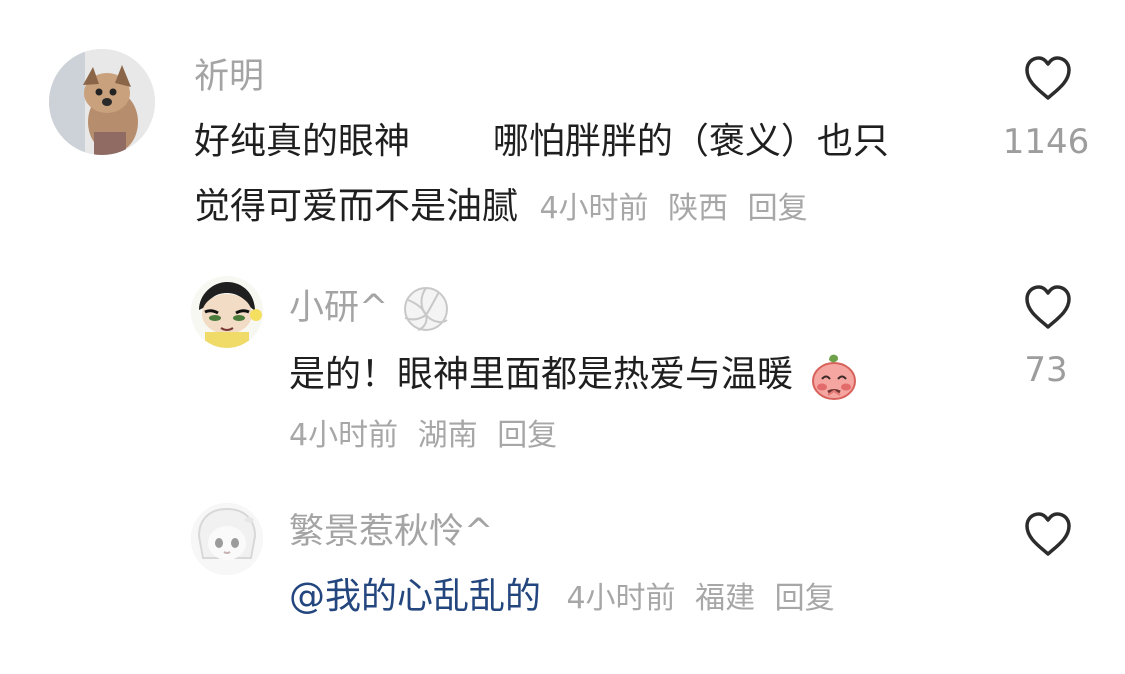  I want to click on reply-meta: 4小时前 福建 回复, so click(705, 598).